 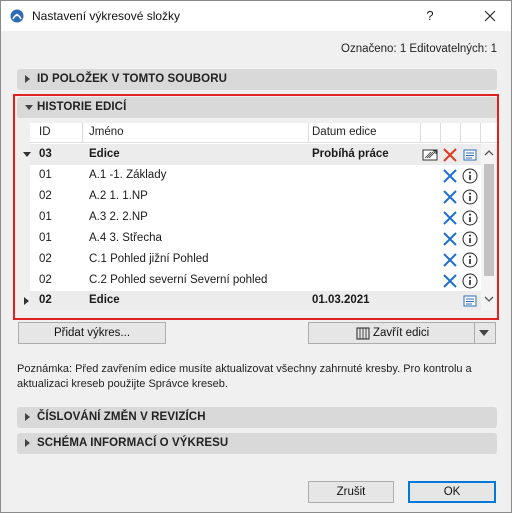 I want to click on column-header-name: Jméno, so click(x=106, y=132).